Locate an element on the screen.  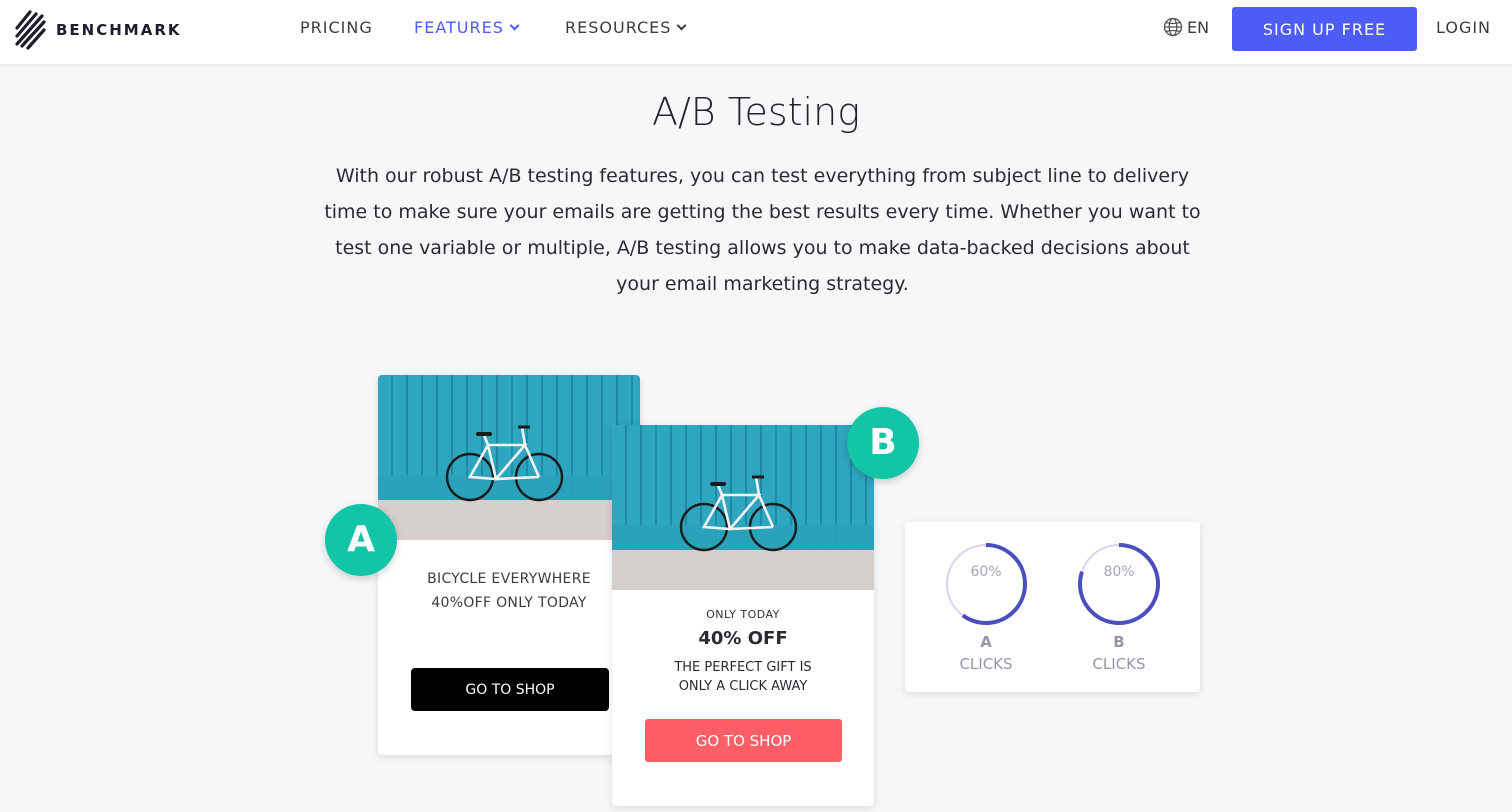
login-link: LOGIN is located at coordinates (1463, 27).